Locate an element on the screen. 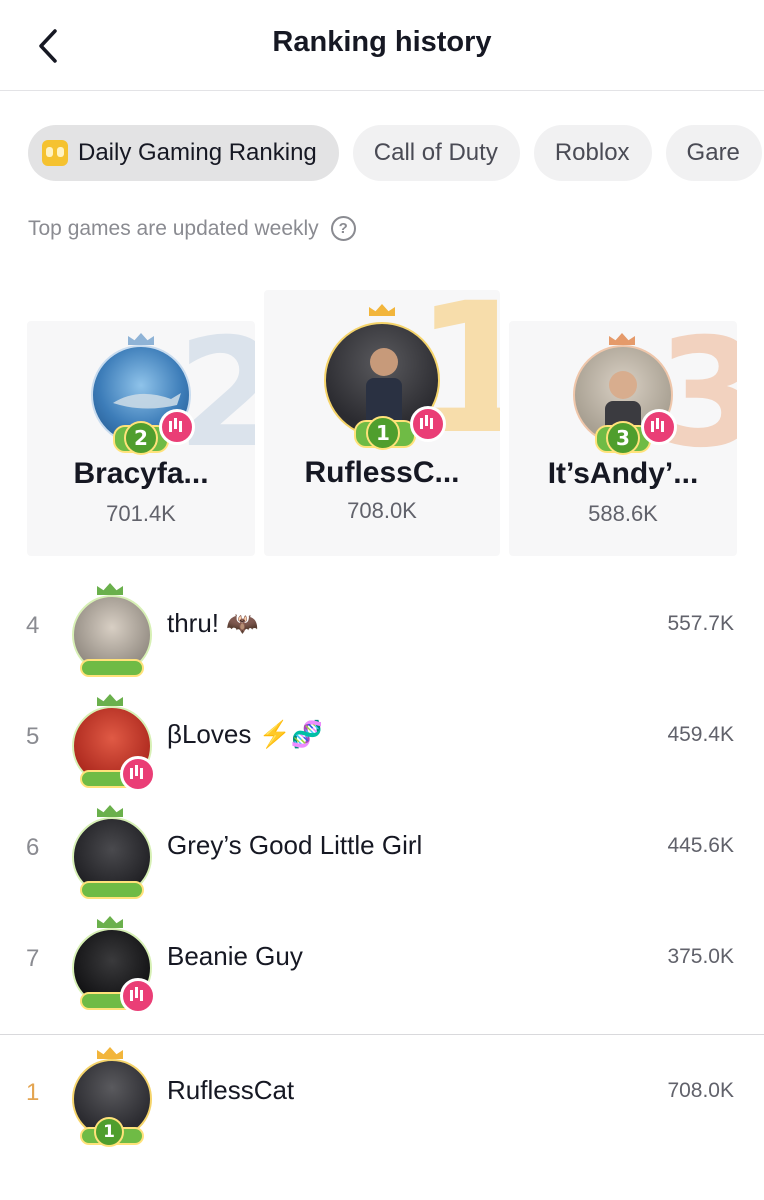 This screenshot has width=764, height=1200. score: 459.4K is located at coordinates (700, 734).